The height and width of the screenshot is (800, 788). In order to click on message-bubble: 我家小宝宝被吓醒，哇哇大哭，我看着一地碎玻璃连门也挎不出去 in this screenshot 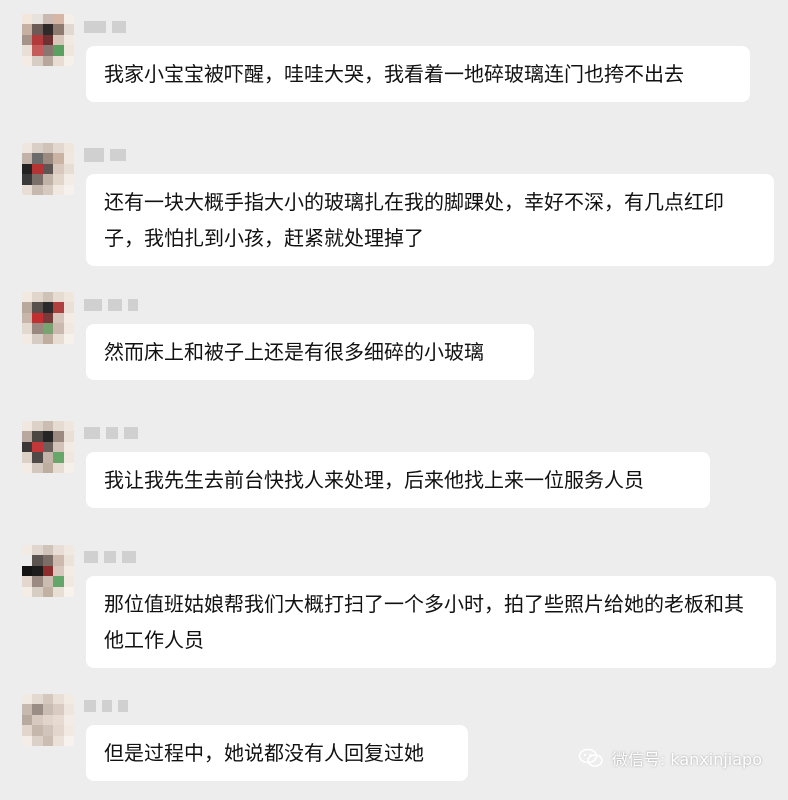, I will do `click(418, 74)`.